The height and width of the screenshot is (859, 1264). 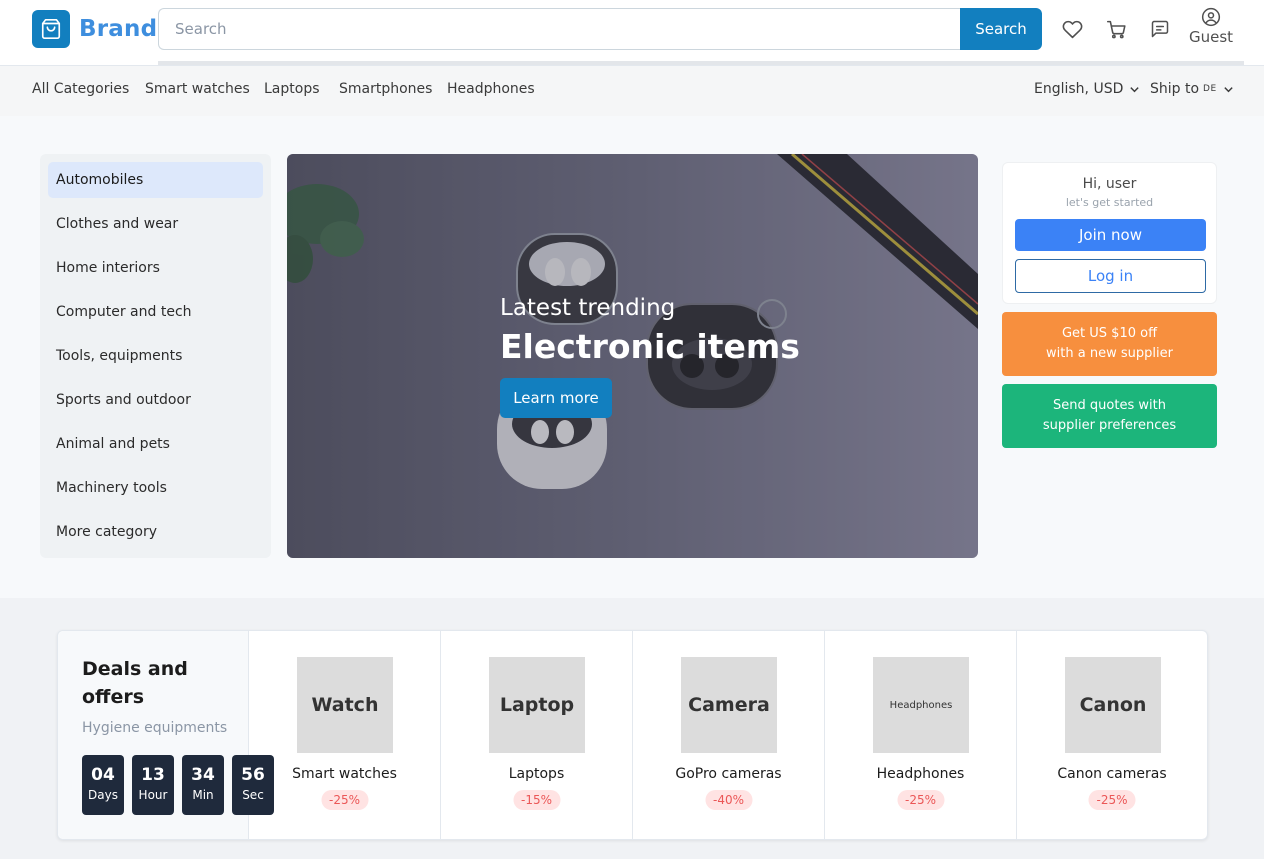 I want to click on promo-discount-line1: Get US $10 off, so click(x=1109, y=333).